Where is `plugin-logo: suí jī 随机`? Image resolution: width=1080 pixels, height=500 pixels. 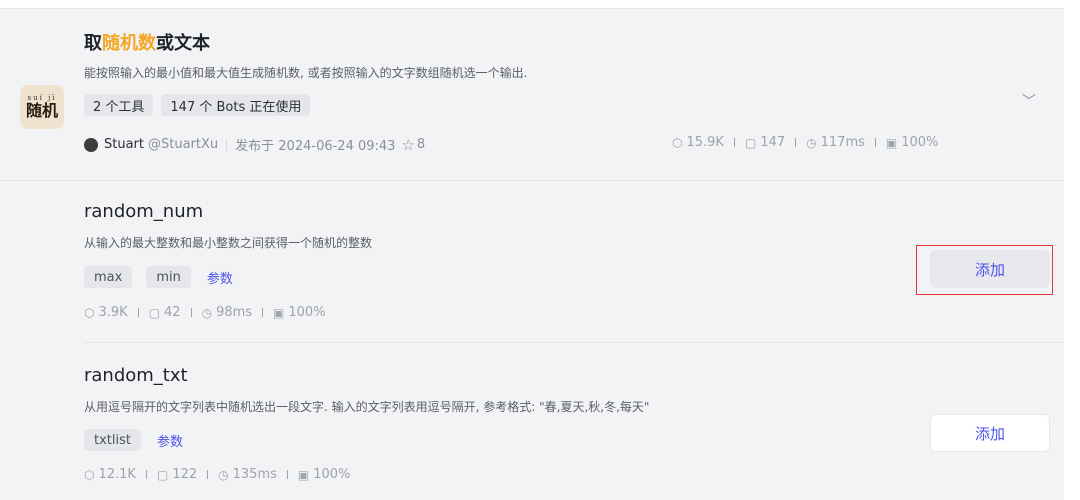
plugin-logo: suí jī 随机 is located at coordinates (42, 107).